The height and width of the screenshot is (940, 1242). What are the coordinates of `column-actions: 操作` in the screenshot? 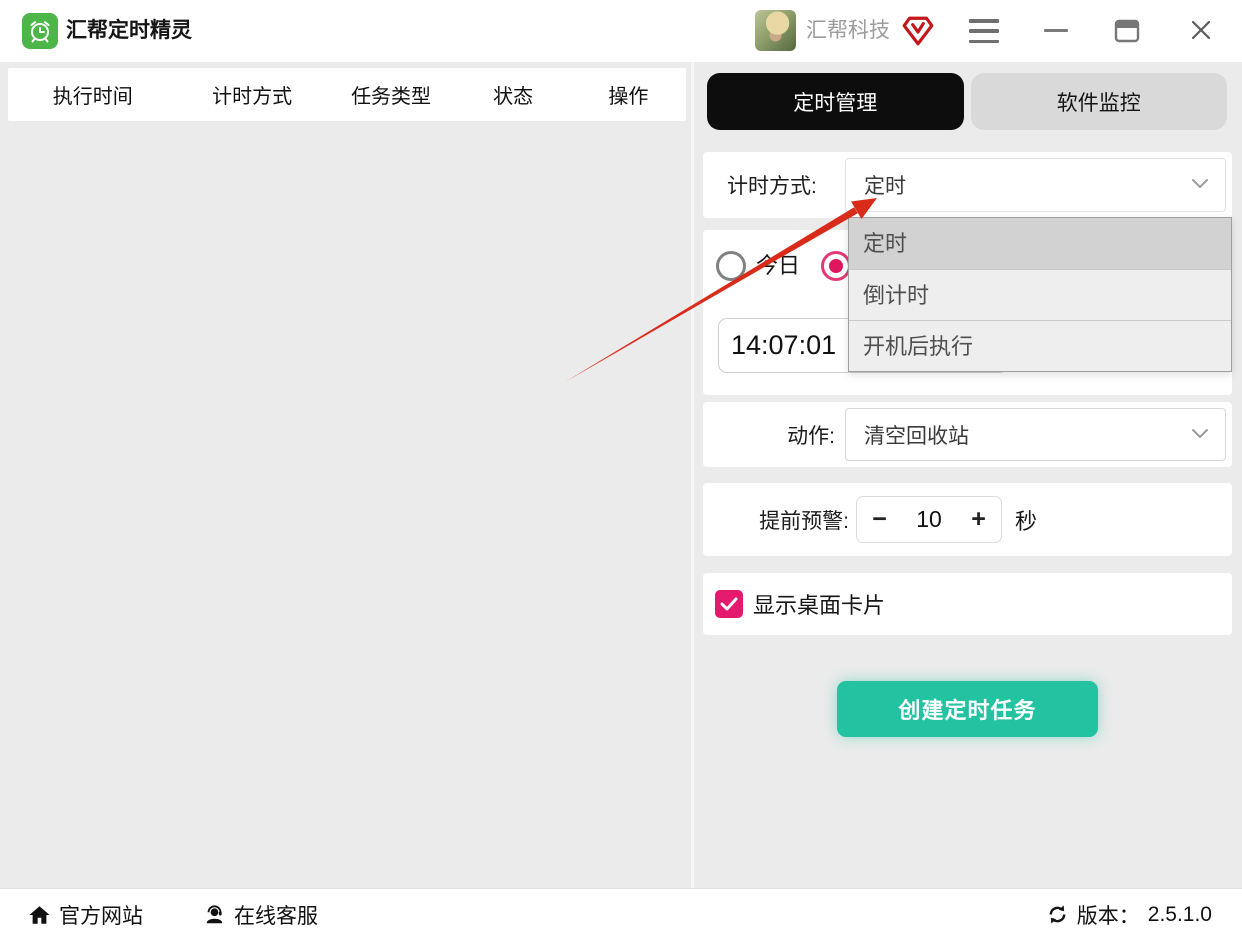 It's located at (628, 97).